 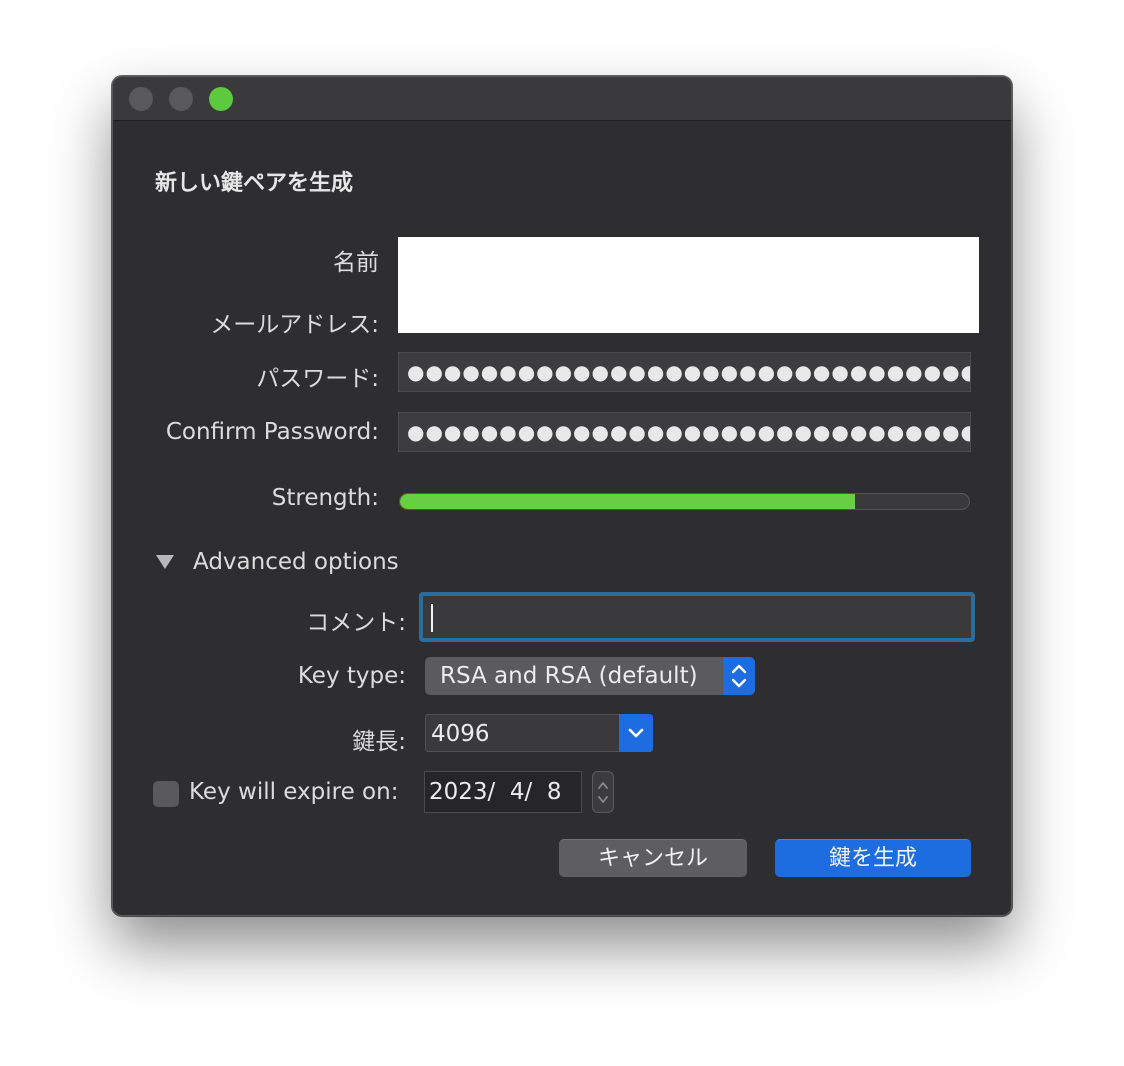 I want to click on key-length-label: 鍵長:, so click(x=379, y=742).